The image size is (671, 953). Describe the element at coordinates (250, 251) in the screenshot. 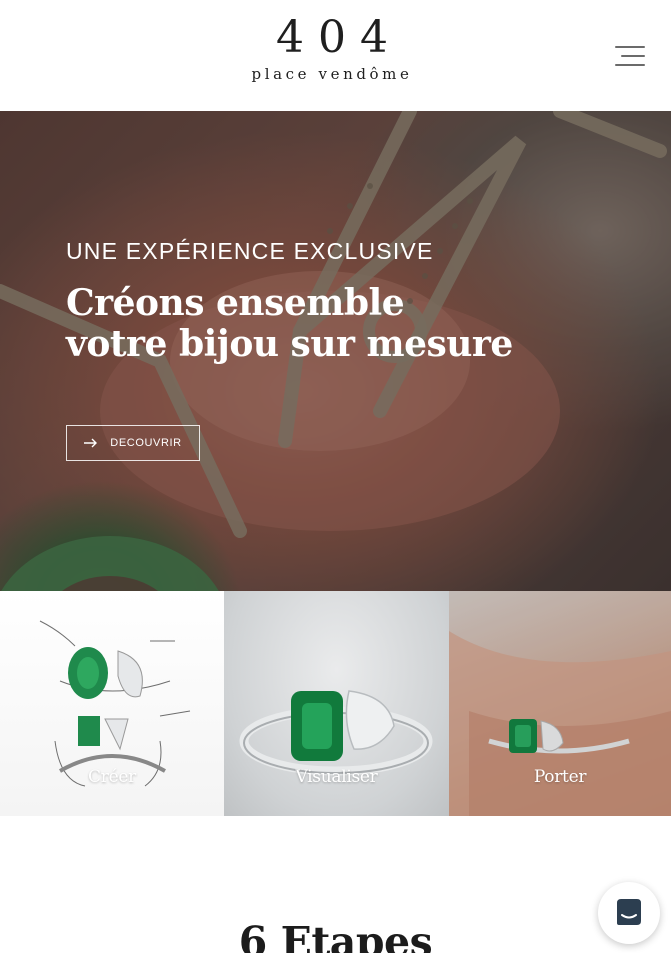

I see `hero-eyebrow: UNE EXPÉRIENCE EXCLUSIVE` at that location.